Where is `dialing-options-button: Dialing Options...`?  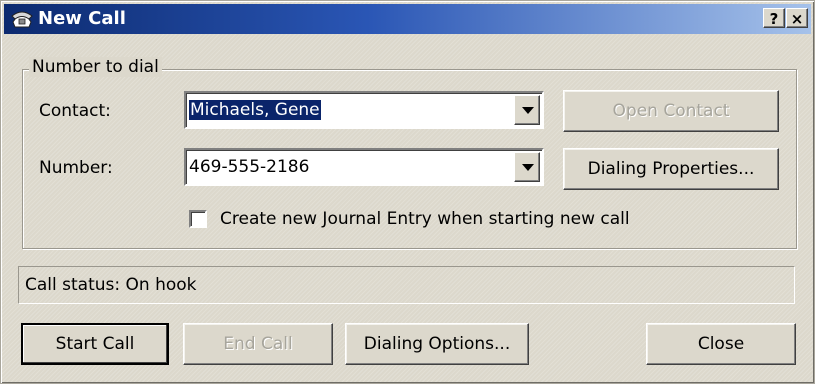
dialing-options-button: Dialing Options... is located at coordinates (437, 344).